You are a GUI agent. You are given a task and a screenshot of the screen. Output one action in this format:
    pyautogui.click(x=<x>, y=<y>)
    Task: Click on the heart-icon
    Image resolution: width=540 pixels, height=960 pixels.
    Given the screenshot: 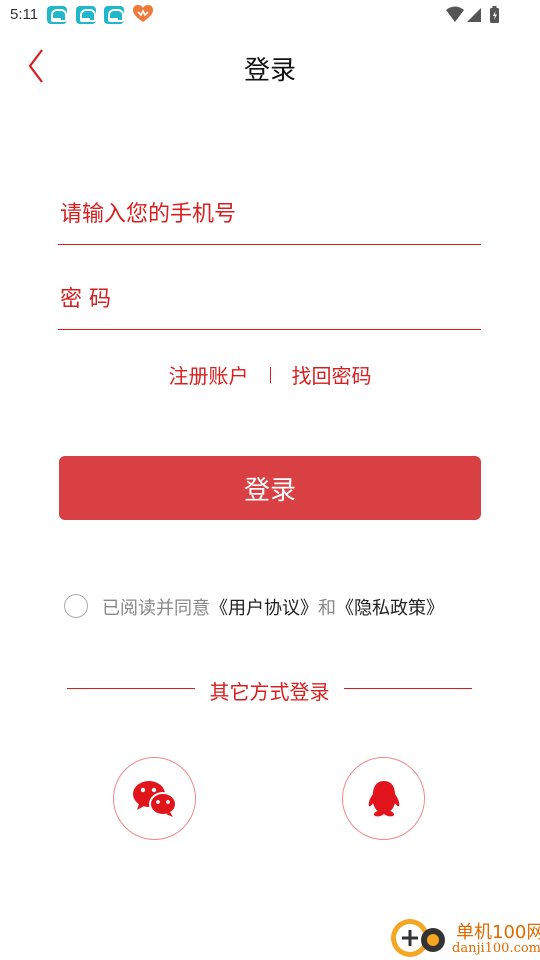 What is the action you would take?
    pyautogui.click(x=143, y=13)
    